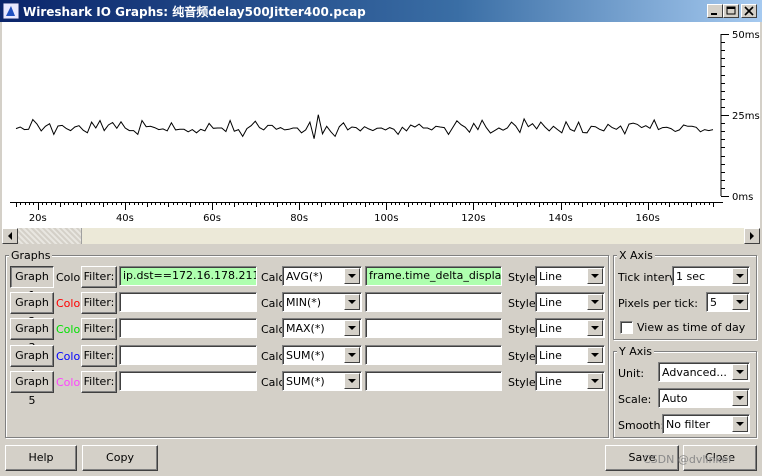 The height and width of the screenshot is (476, 762). What do you see at coordinates (631, 373) in the screenshot?
I see `unit-label: Unit:` at bounding box center [631, 373].